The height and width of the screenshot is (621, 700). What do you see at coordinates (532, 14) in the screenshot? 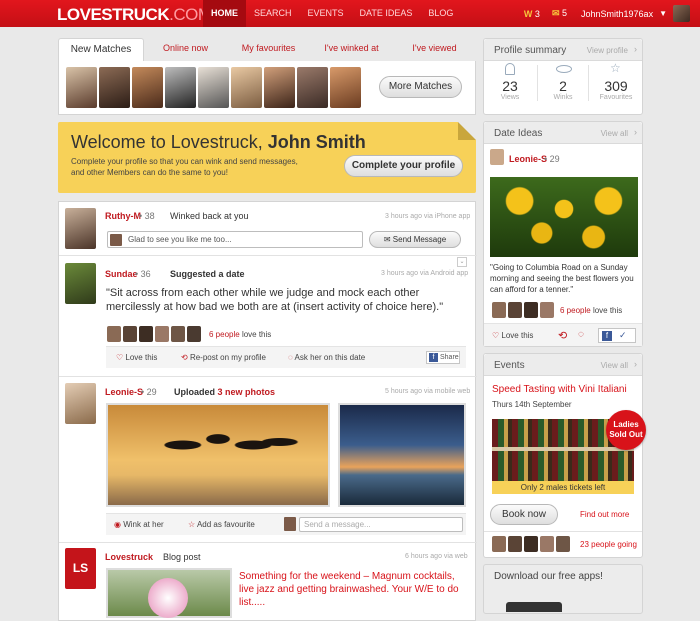
I see `winks-notification: W 3` at bounding box center [532, 14].